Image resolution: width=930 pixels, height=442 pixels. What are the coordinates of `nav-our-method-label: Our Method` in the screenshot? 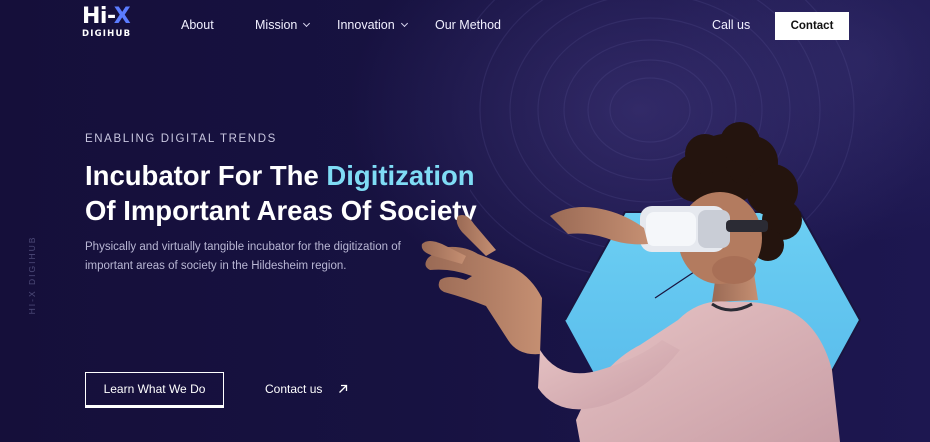 It's located at (468, 25).